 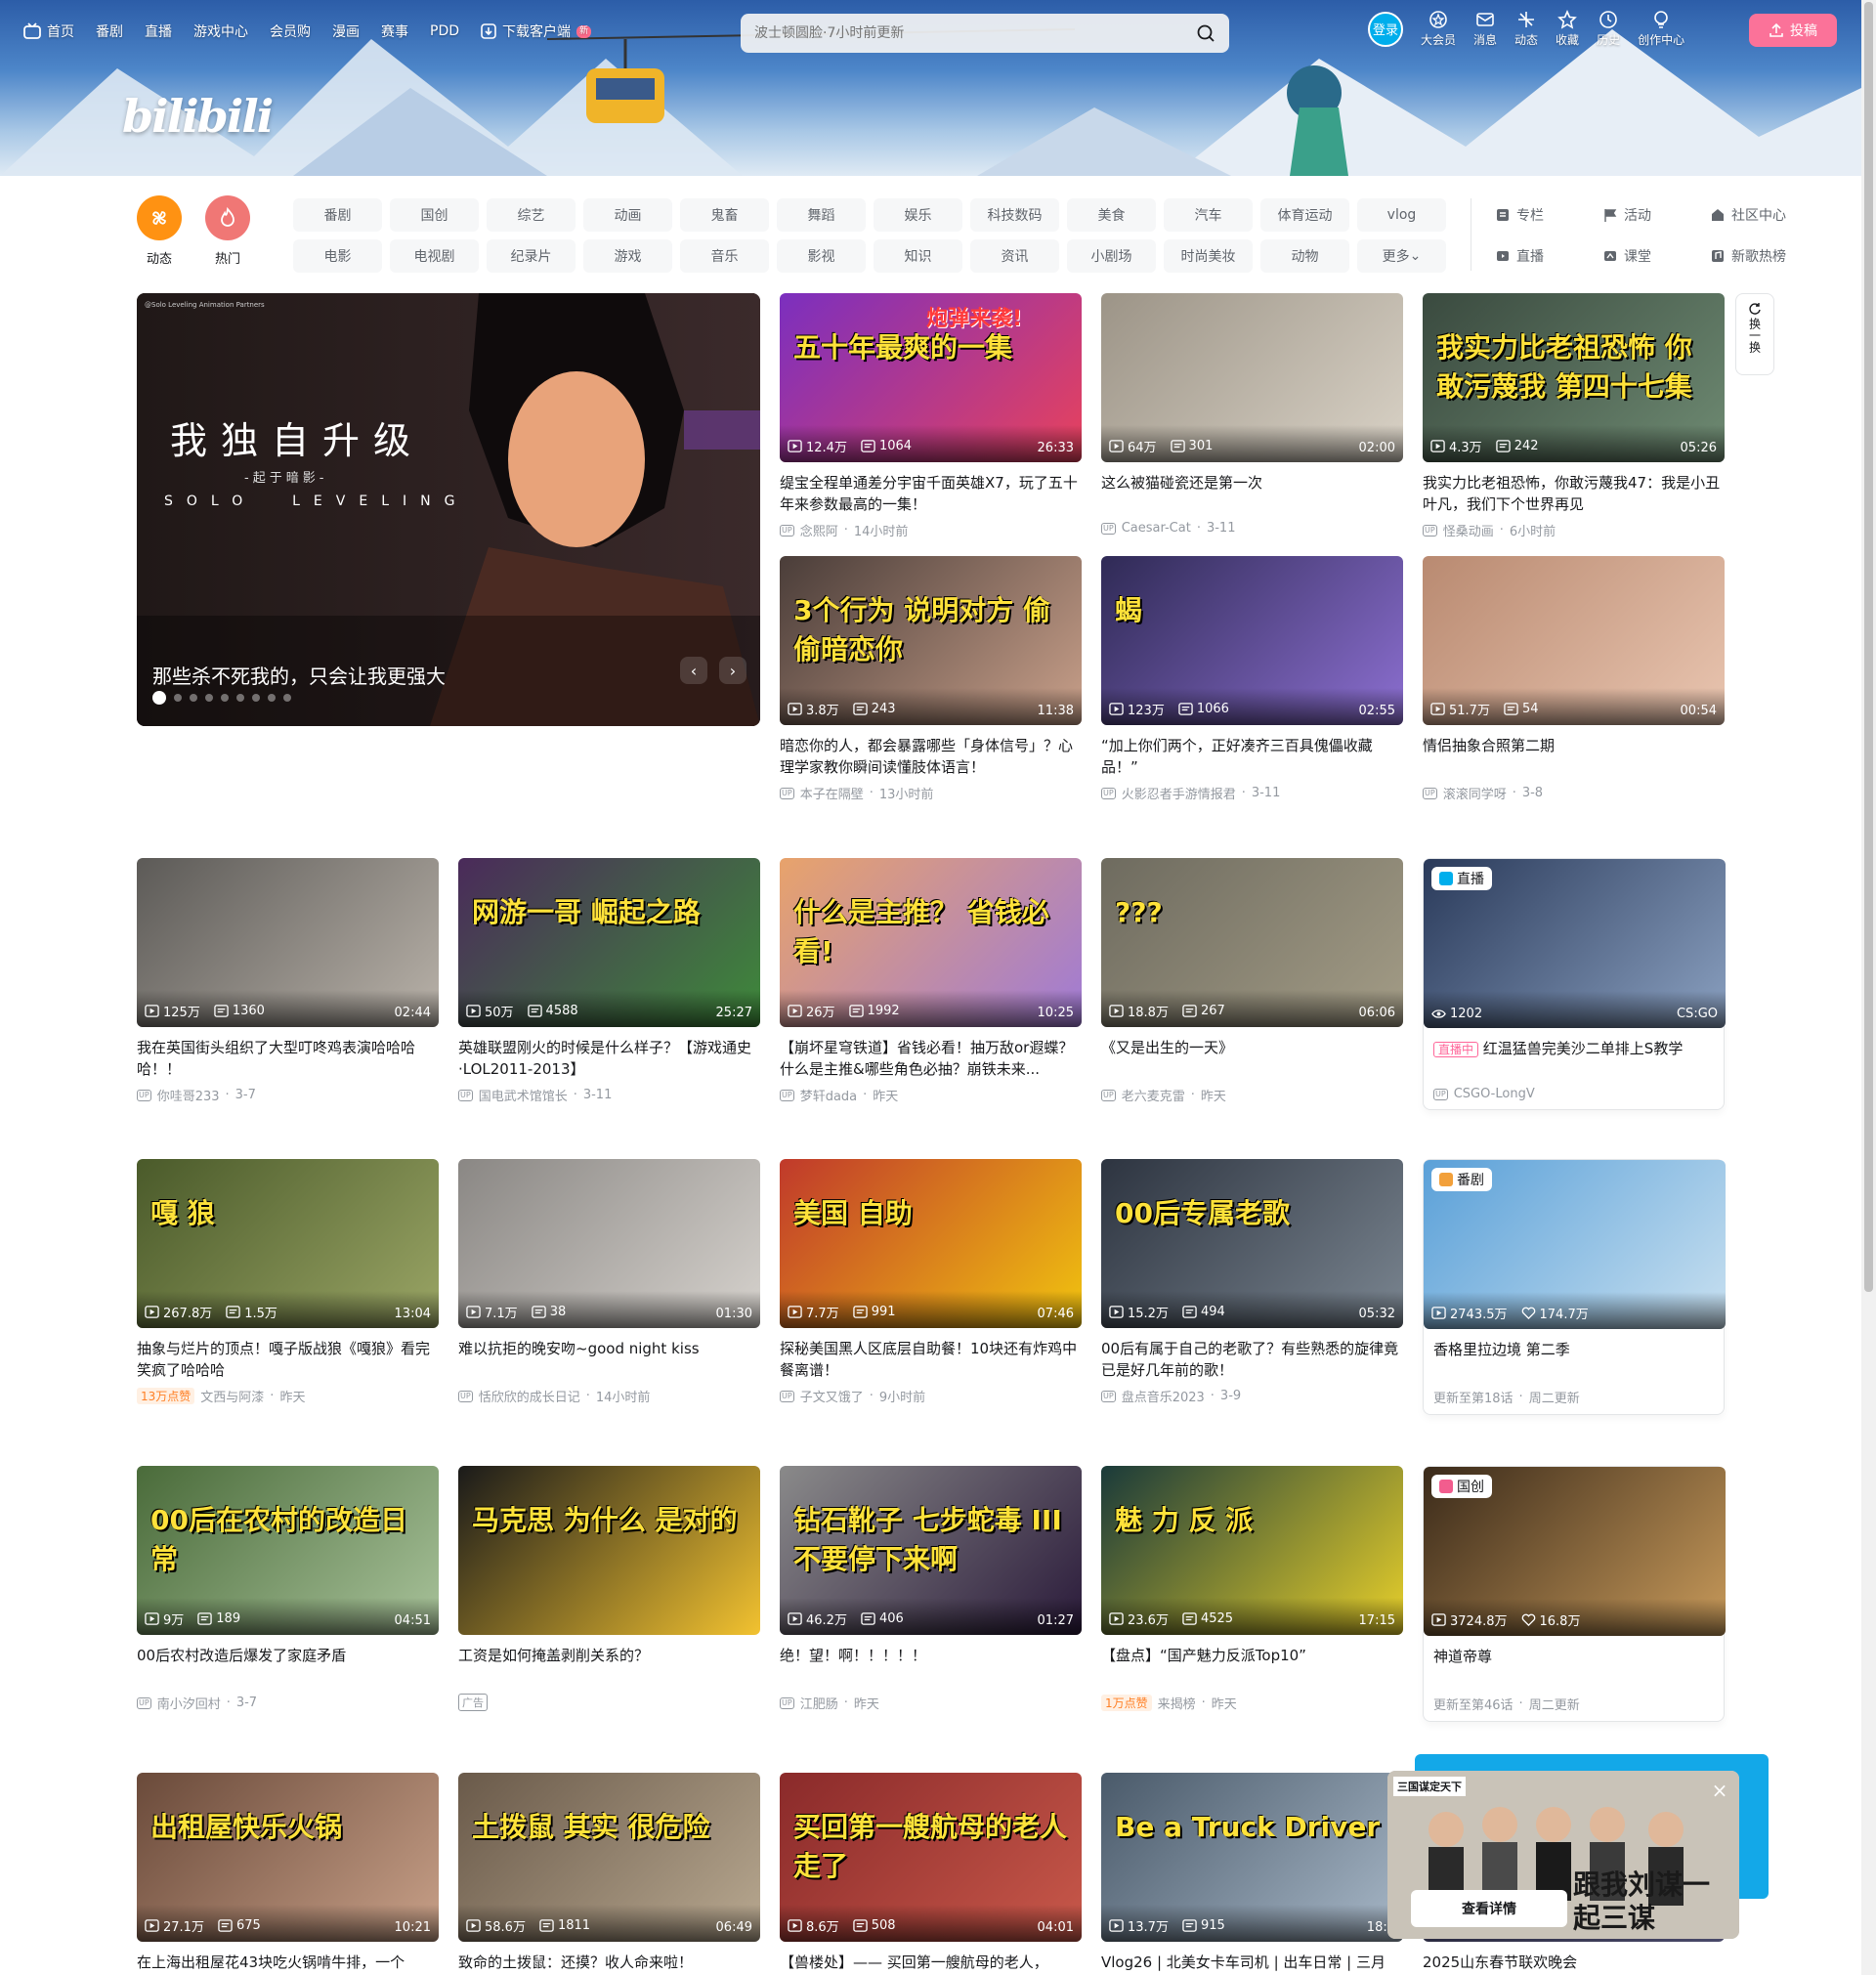 What do you see at coordinates (931, 1551) in the screenshot?
I see `video-thumbnail: 钻石靴子 七步蛇毒 III 不要停下来啊 46.2万 406 01:27` at bounding box center [931, 1551].